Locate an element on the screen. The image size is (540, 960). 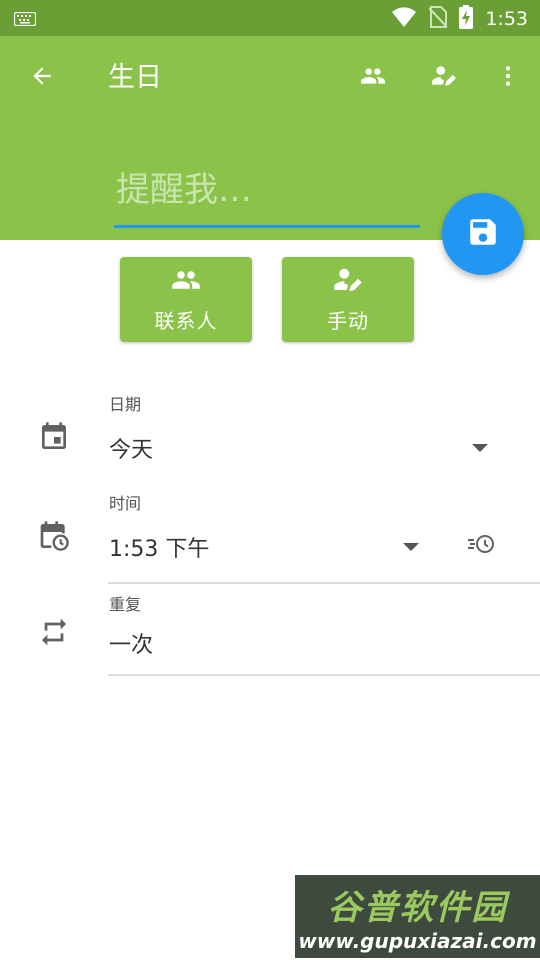
watermark-logo: 谷普软件园 www.gupuxiazai.com is located at coordinates (417, 916).